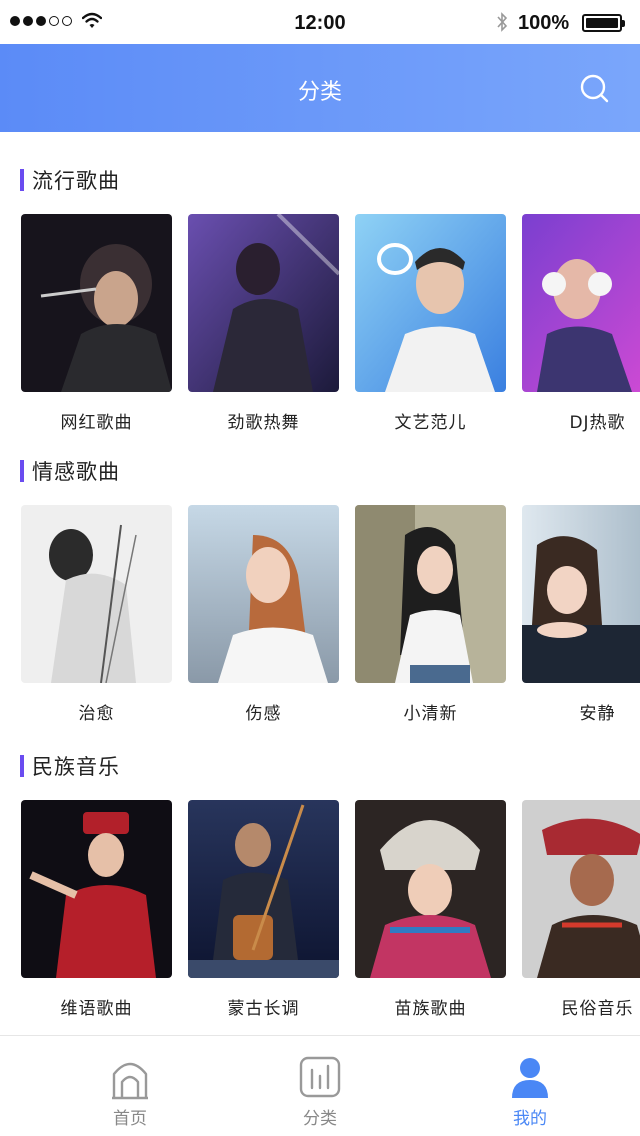  Describe the element at coordinates (263, 423) in the screenshot. I see `category-label: 劲歌热舞` at that location.